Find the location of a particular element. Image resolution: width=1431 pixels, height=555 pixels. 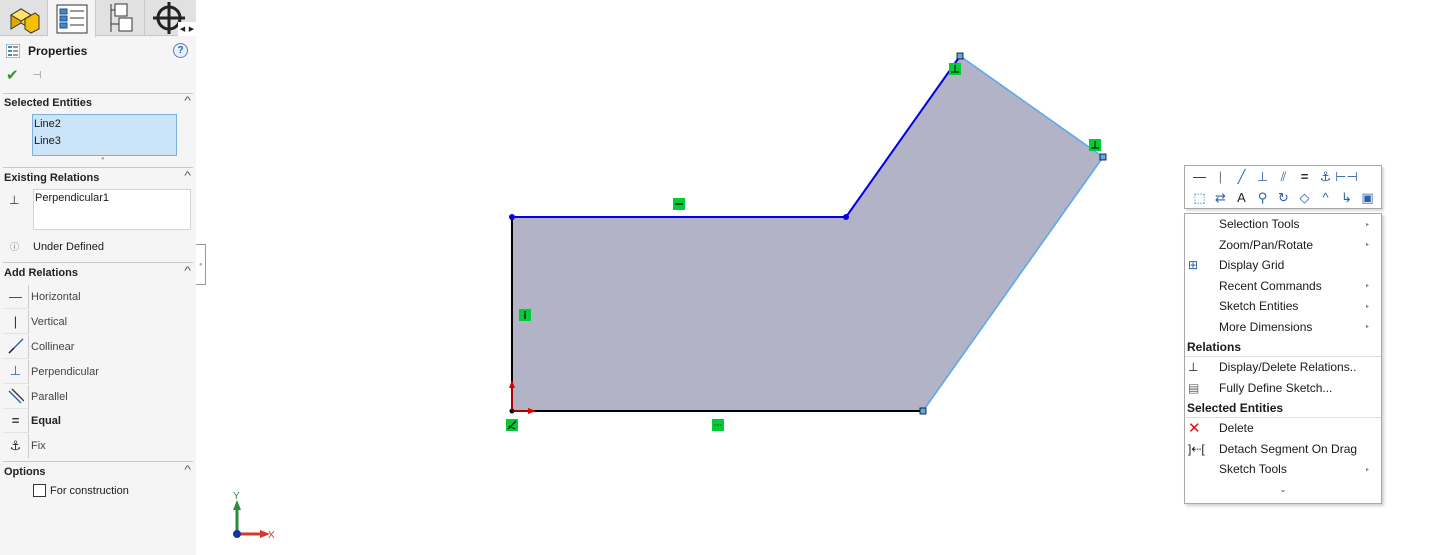

relation-parallel: Parallel is located at coordinates (98, 396).